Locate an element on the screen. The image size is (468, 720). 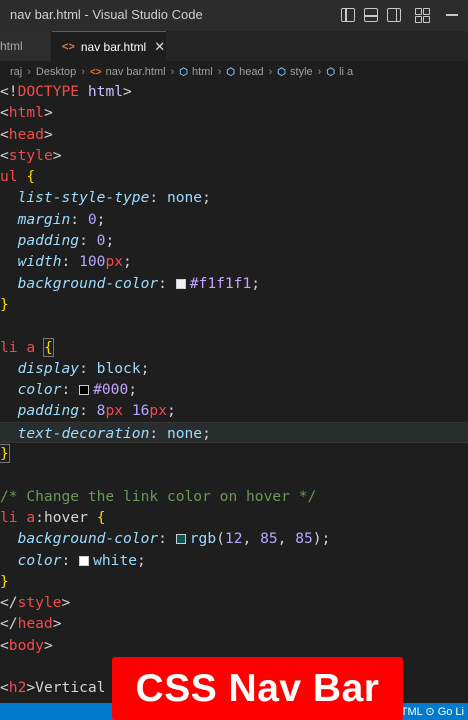
tab-label: nav bar.html is located at coordinates (113, 46).